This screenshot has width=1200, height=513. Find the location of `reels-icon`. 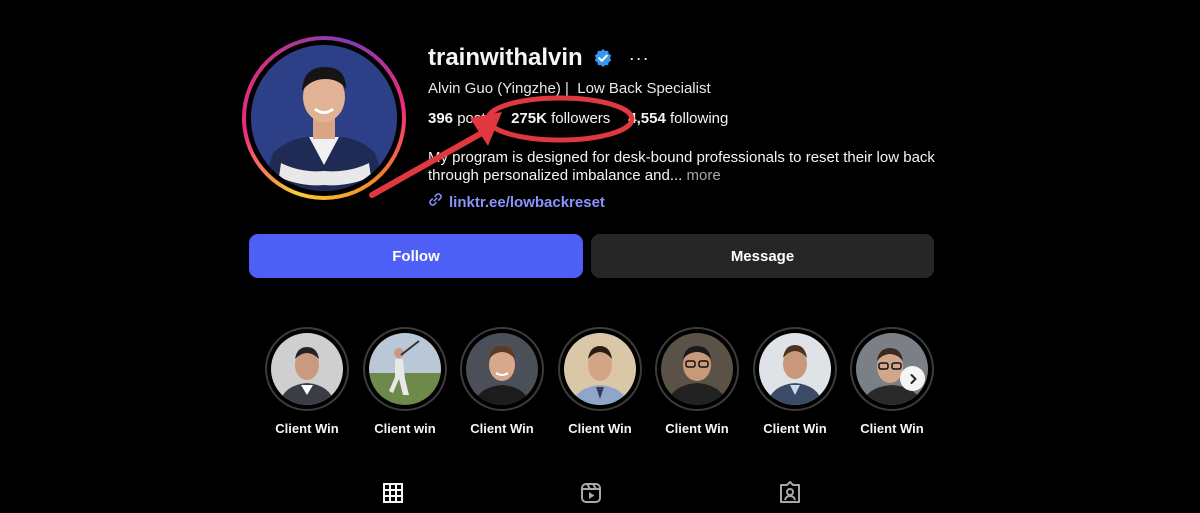

reels-icon is located at coordinates (591, 493).